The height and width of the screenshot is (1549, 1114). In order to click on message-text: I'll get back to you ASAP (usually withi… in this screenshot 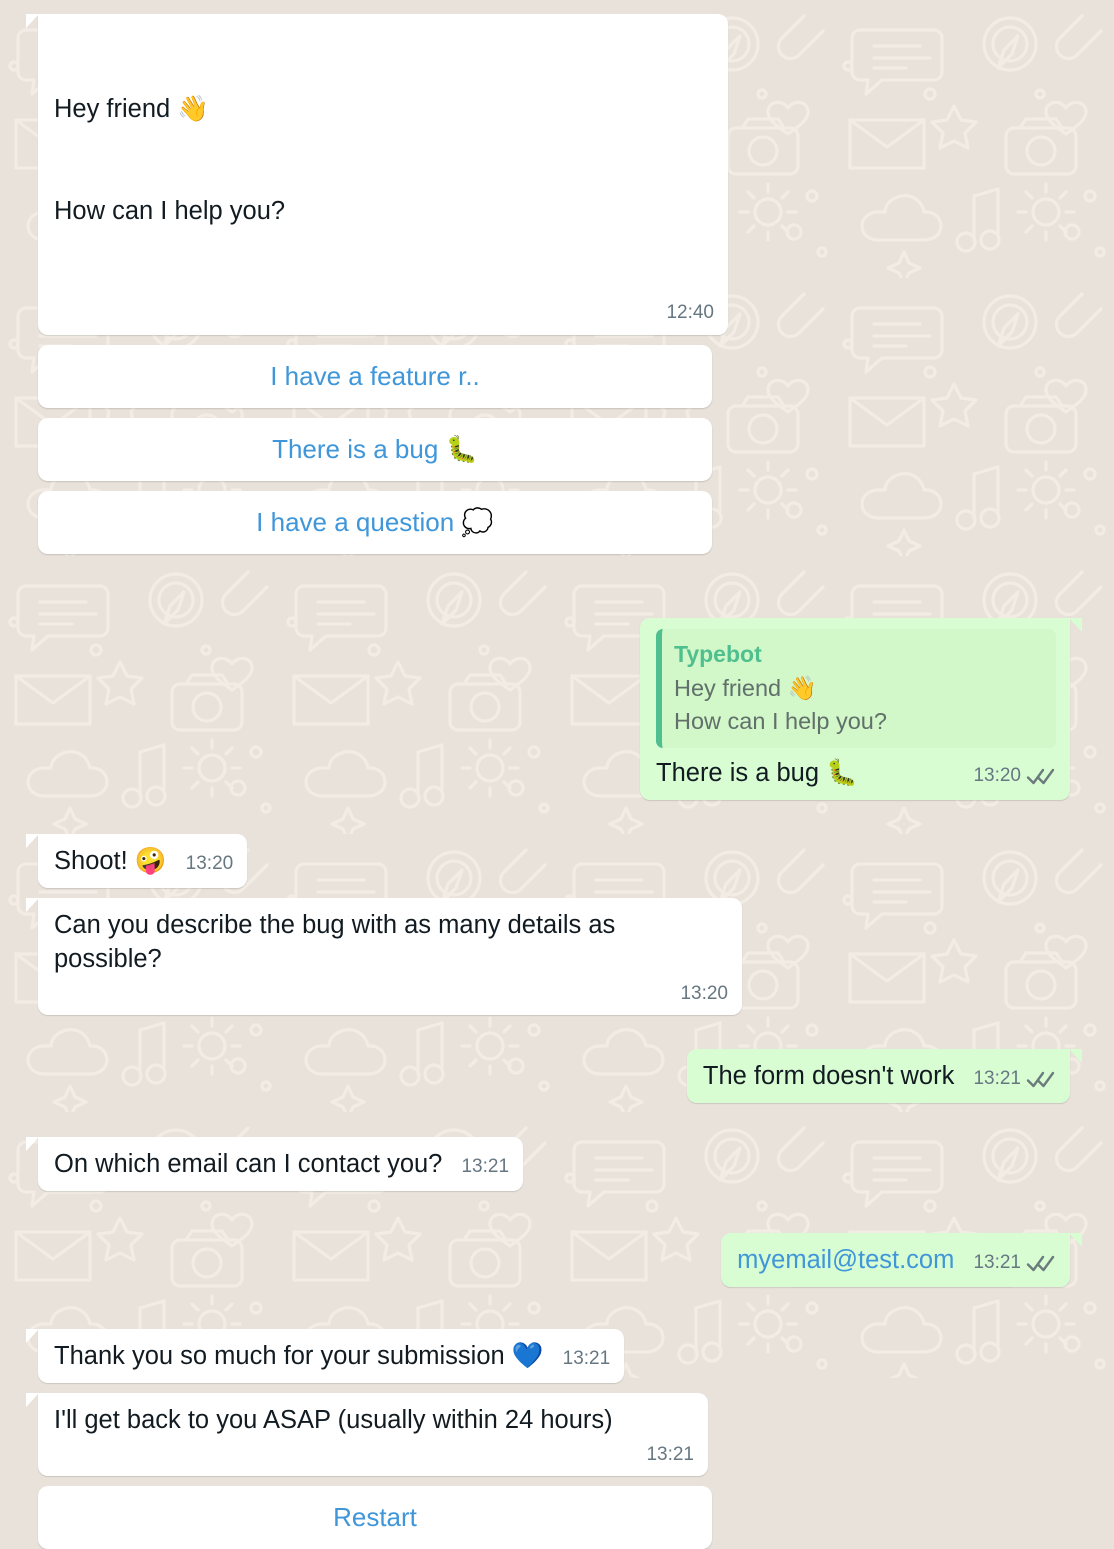, I will do `click(333, 1420)`.